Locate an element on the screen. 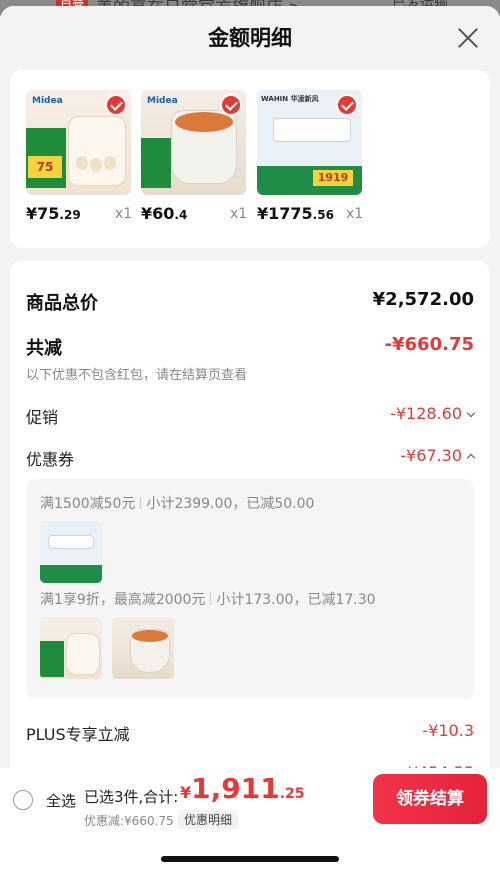 This screenshot has height=873, width=500. product-item: WAHIN 华凌新风 1919 ¥1775.56 x1 is located at coordinates (312, 156).